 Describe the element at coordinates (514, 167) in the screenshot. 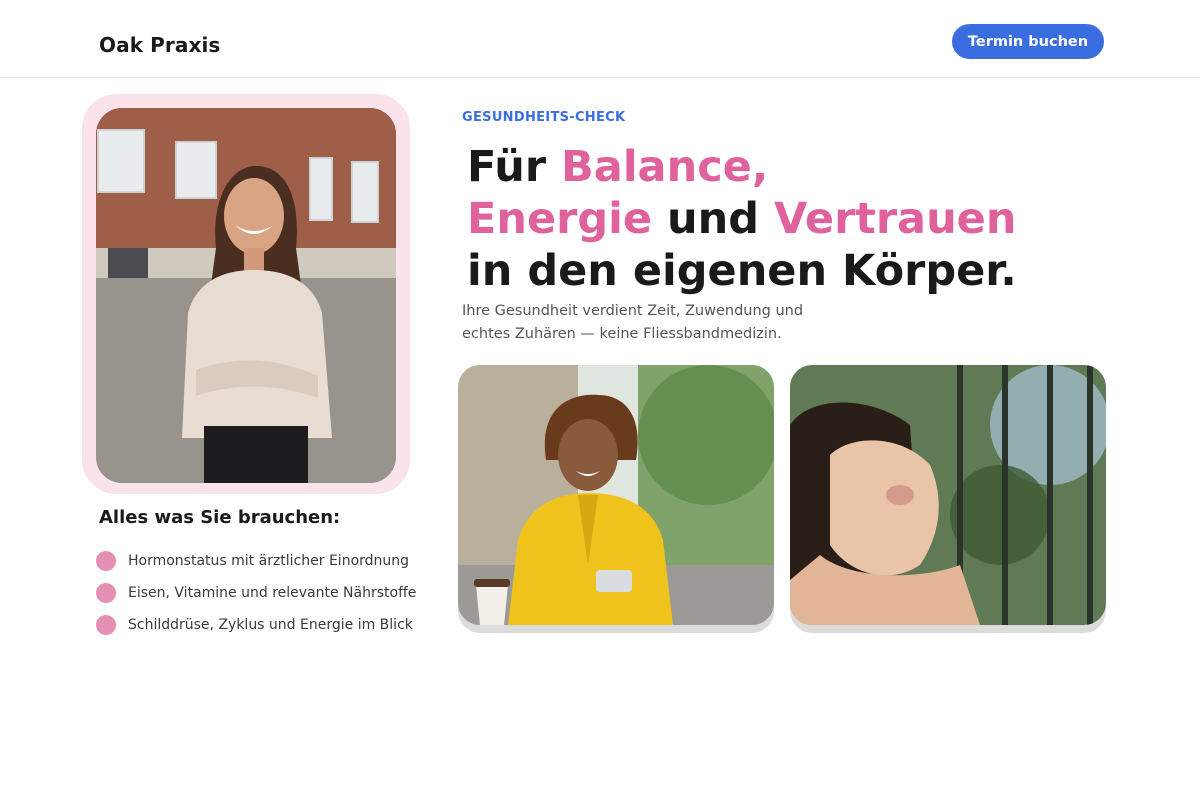

I see `headline-text: Für` at that location.